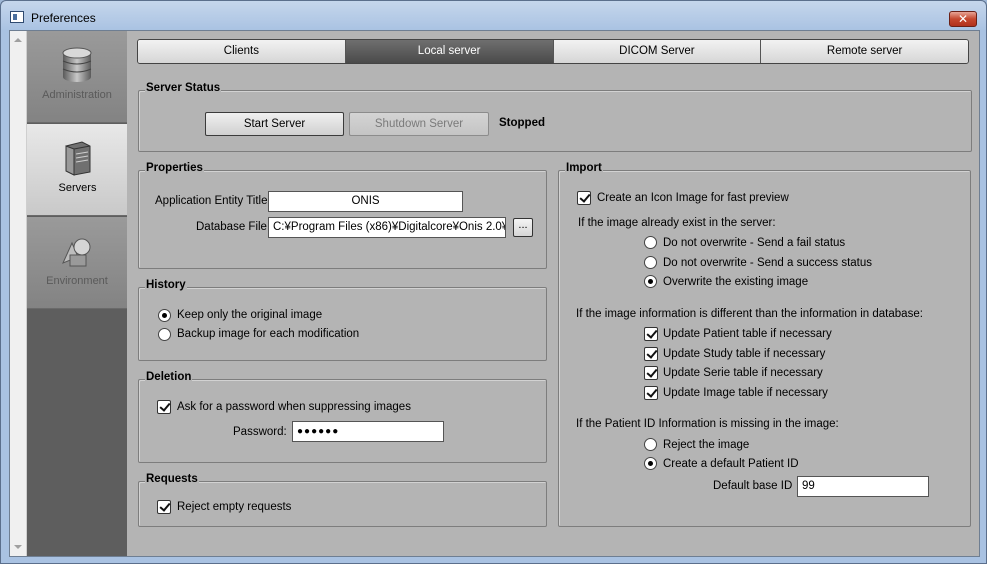 This screenshot has width=987, height=564. I want to click on reject-image-label: Reject the image, so click(706, 445).